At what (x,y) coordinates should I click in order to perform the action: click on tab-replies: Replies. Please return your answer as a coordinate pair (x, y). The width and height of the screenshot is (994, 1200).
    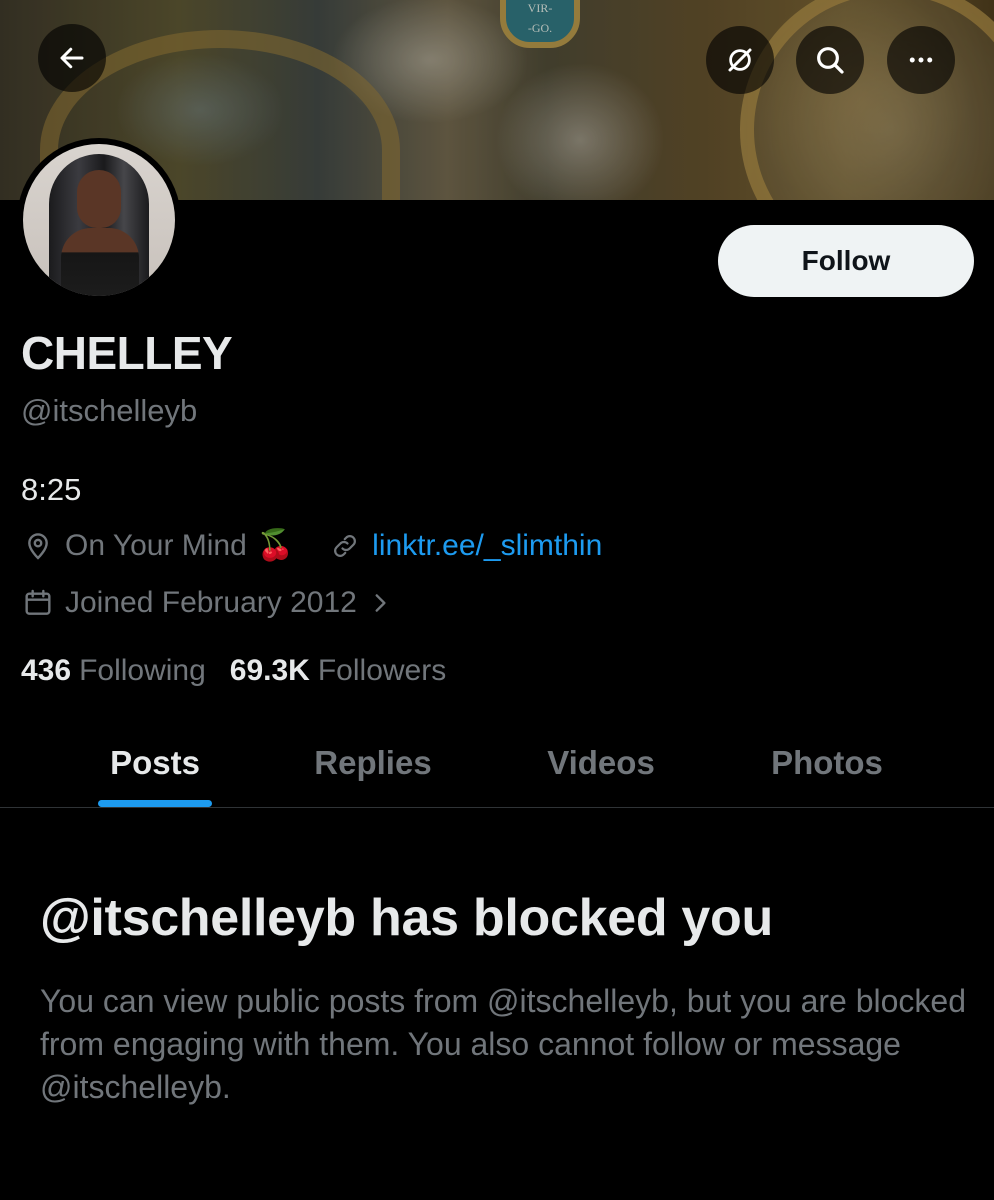
    Looking at the image, I should click on (373, 763).